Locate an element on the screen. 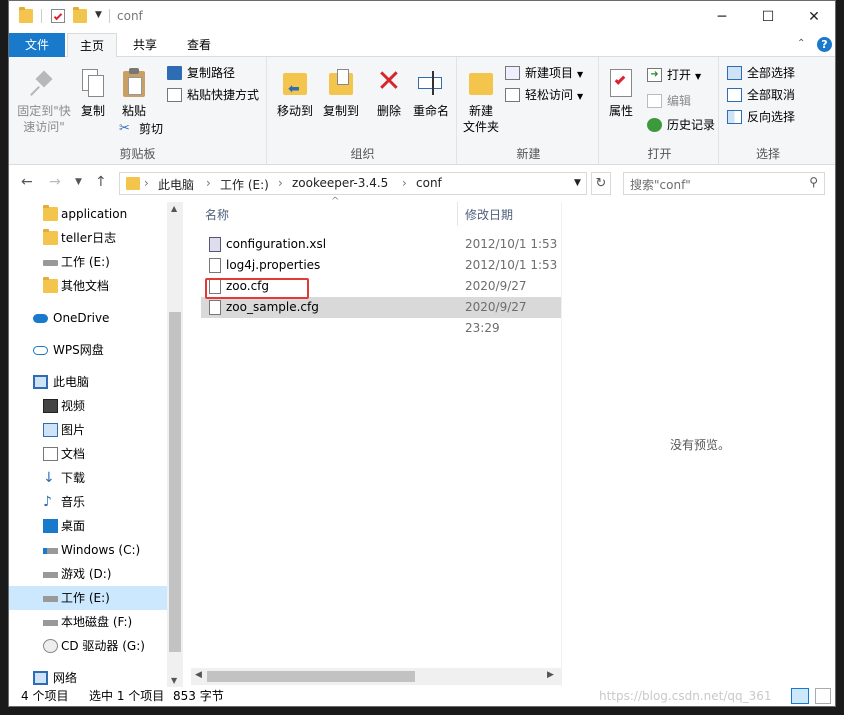 The width and height of the screenshot is (844, 715). copy-button: 复制 is located at coordinates (93, 93).